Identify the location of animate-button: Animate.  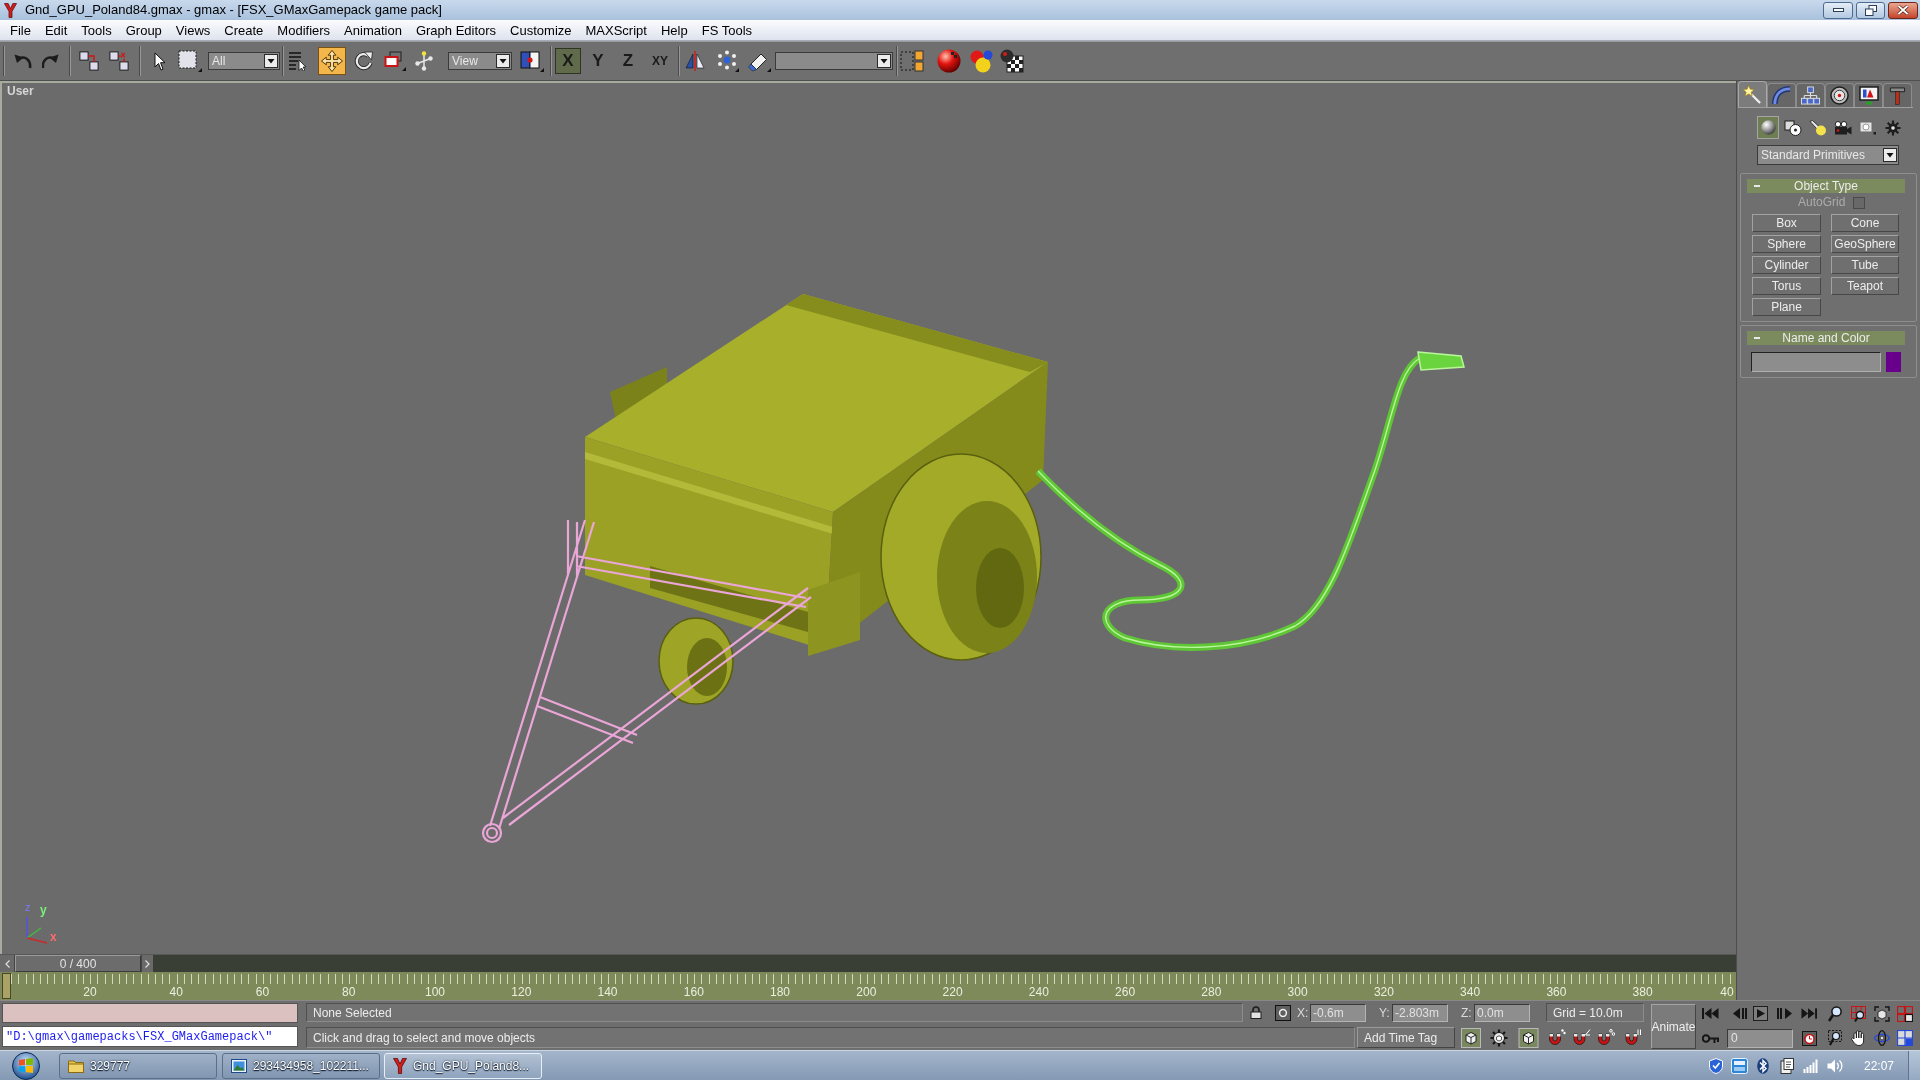
(1673, 1026).